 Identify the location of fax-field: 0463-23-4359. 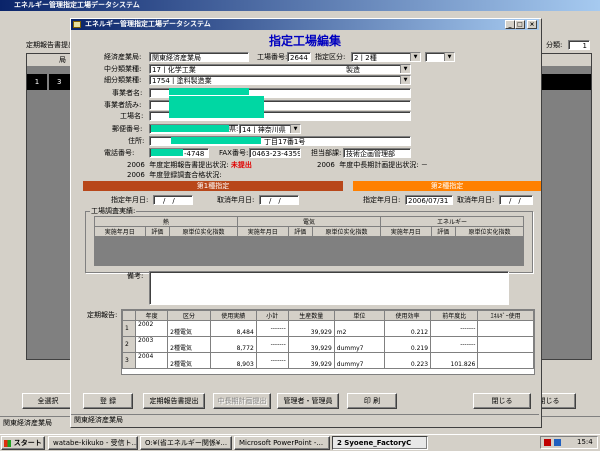
(275, 153).